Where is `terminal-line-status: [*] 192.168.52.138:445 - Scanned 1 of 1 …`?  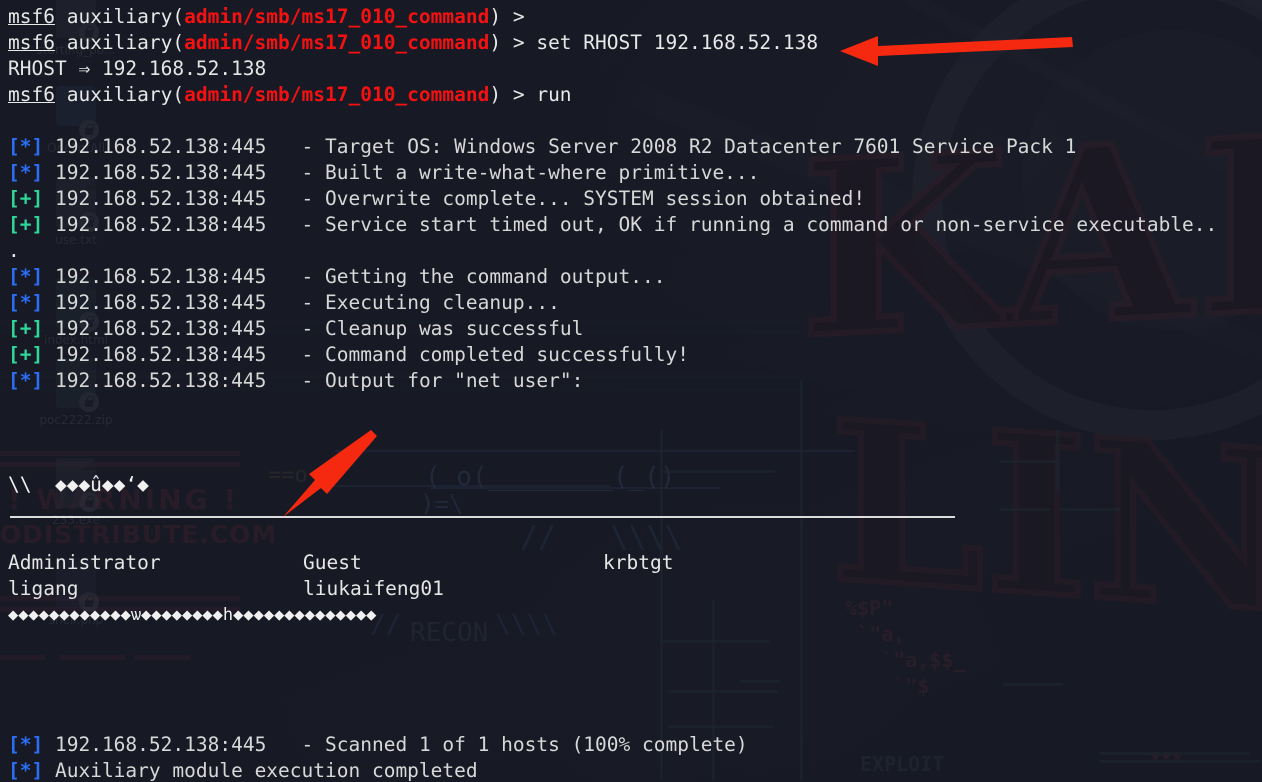
terminal-line-status: [*] 192.168.52.138:445 - Scanned 1 of 1 … is located at coordinates (635, 745).